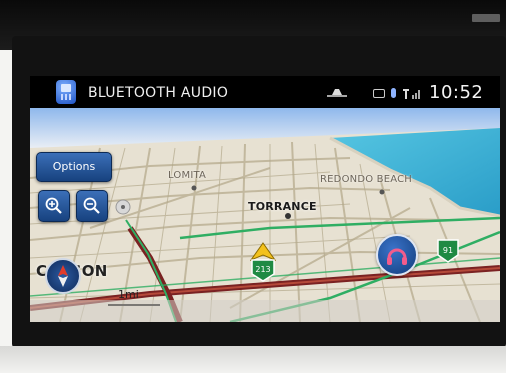 The image size is (506, 373). Describe the element at coordinates (379, 93) in the screenshot. I see `battery-icon` at that location.